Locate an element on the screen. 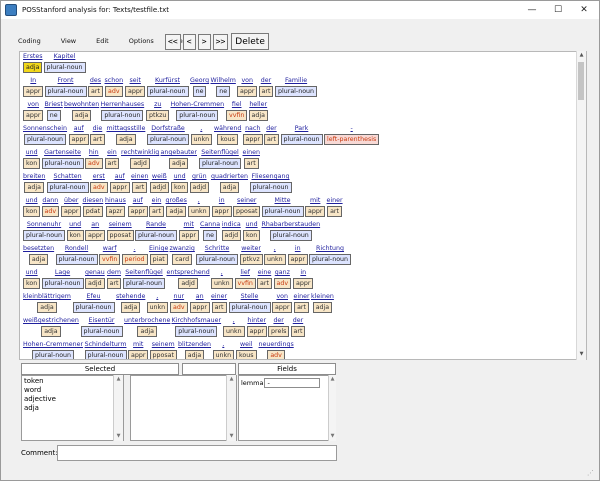  token-word: stehende is located at coordinates (130, 297).